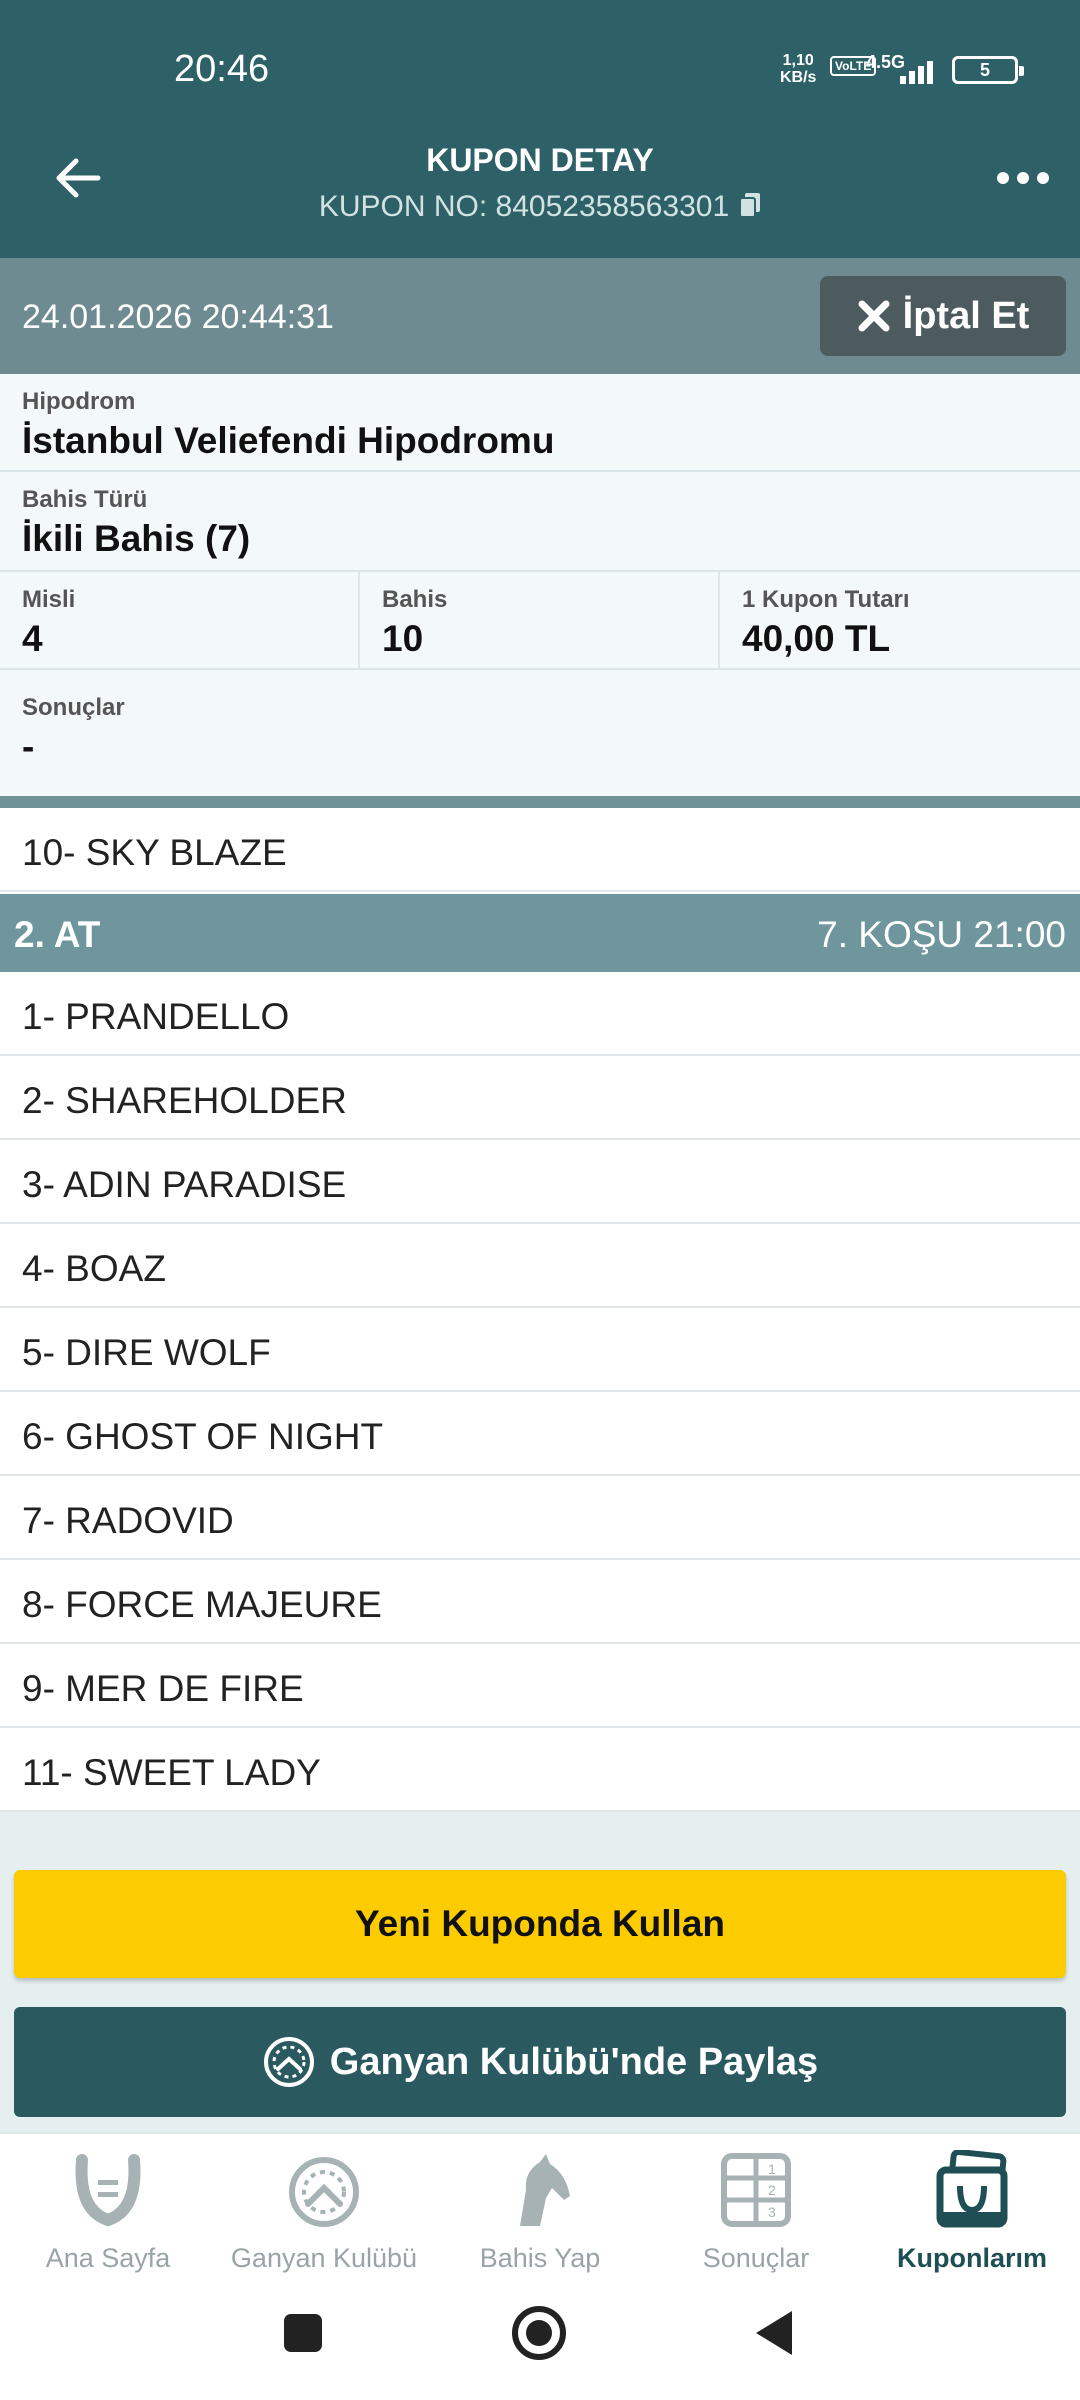  Describe the element at coordinates (32, 638) in the screenshot. I see `misli-value: 4` at that location.